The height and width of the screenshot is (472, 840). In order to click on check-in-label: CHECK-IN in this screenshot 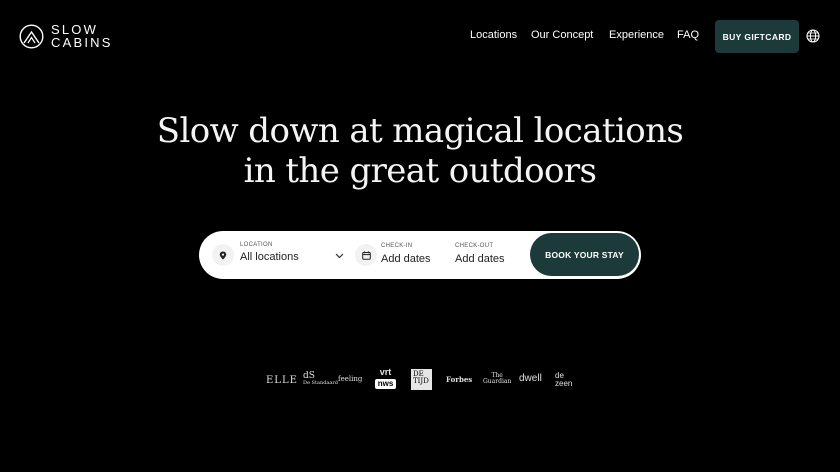, I will do `click(397, 246)`.